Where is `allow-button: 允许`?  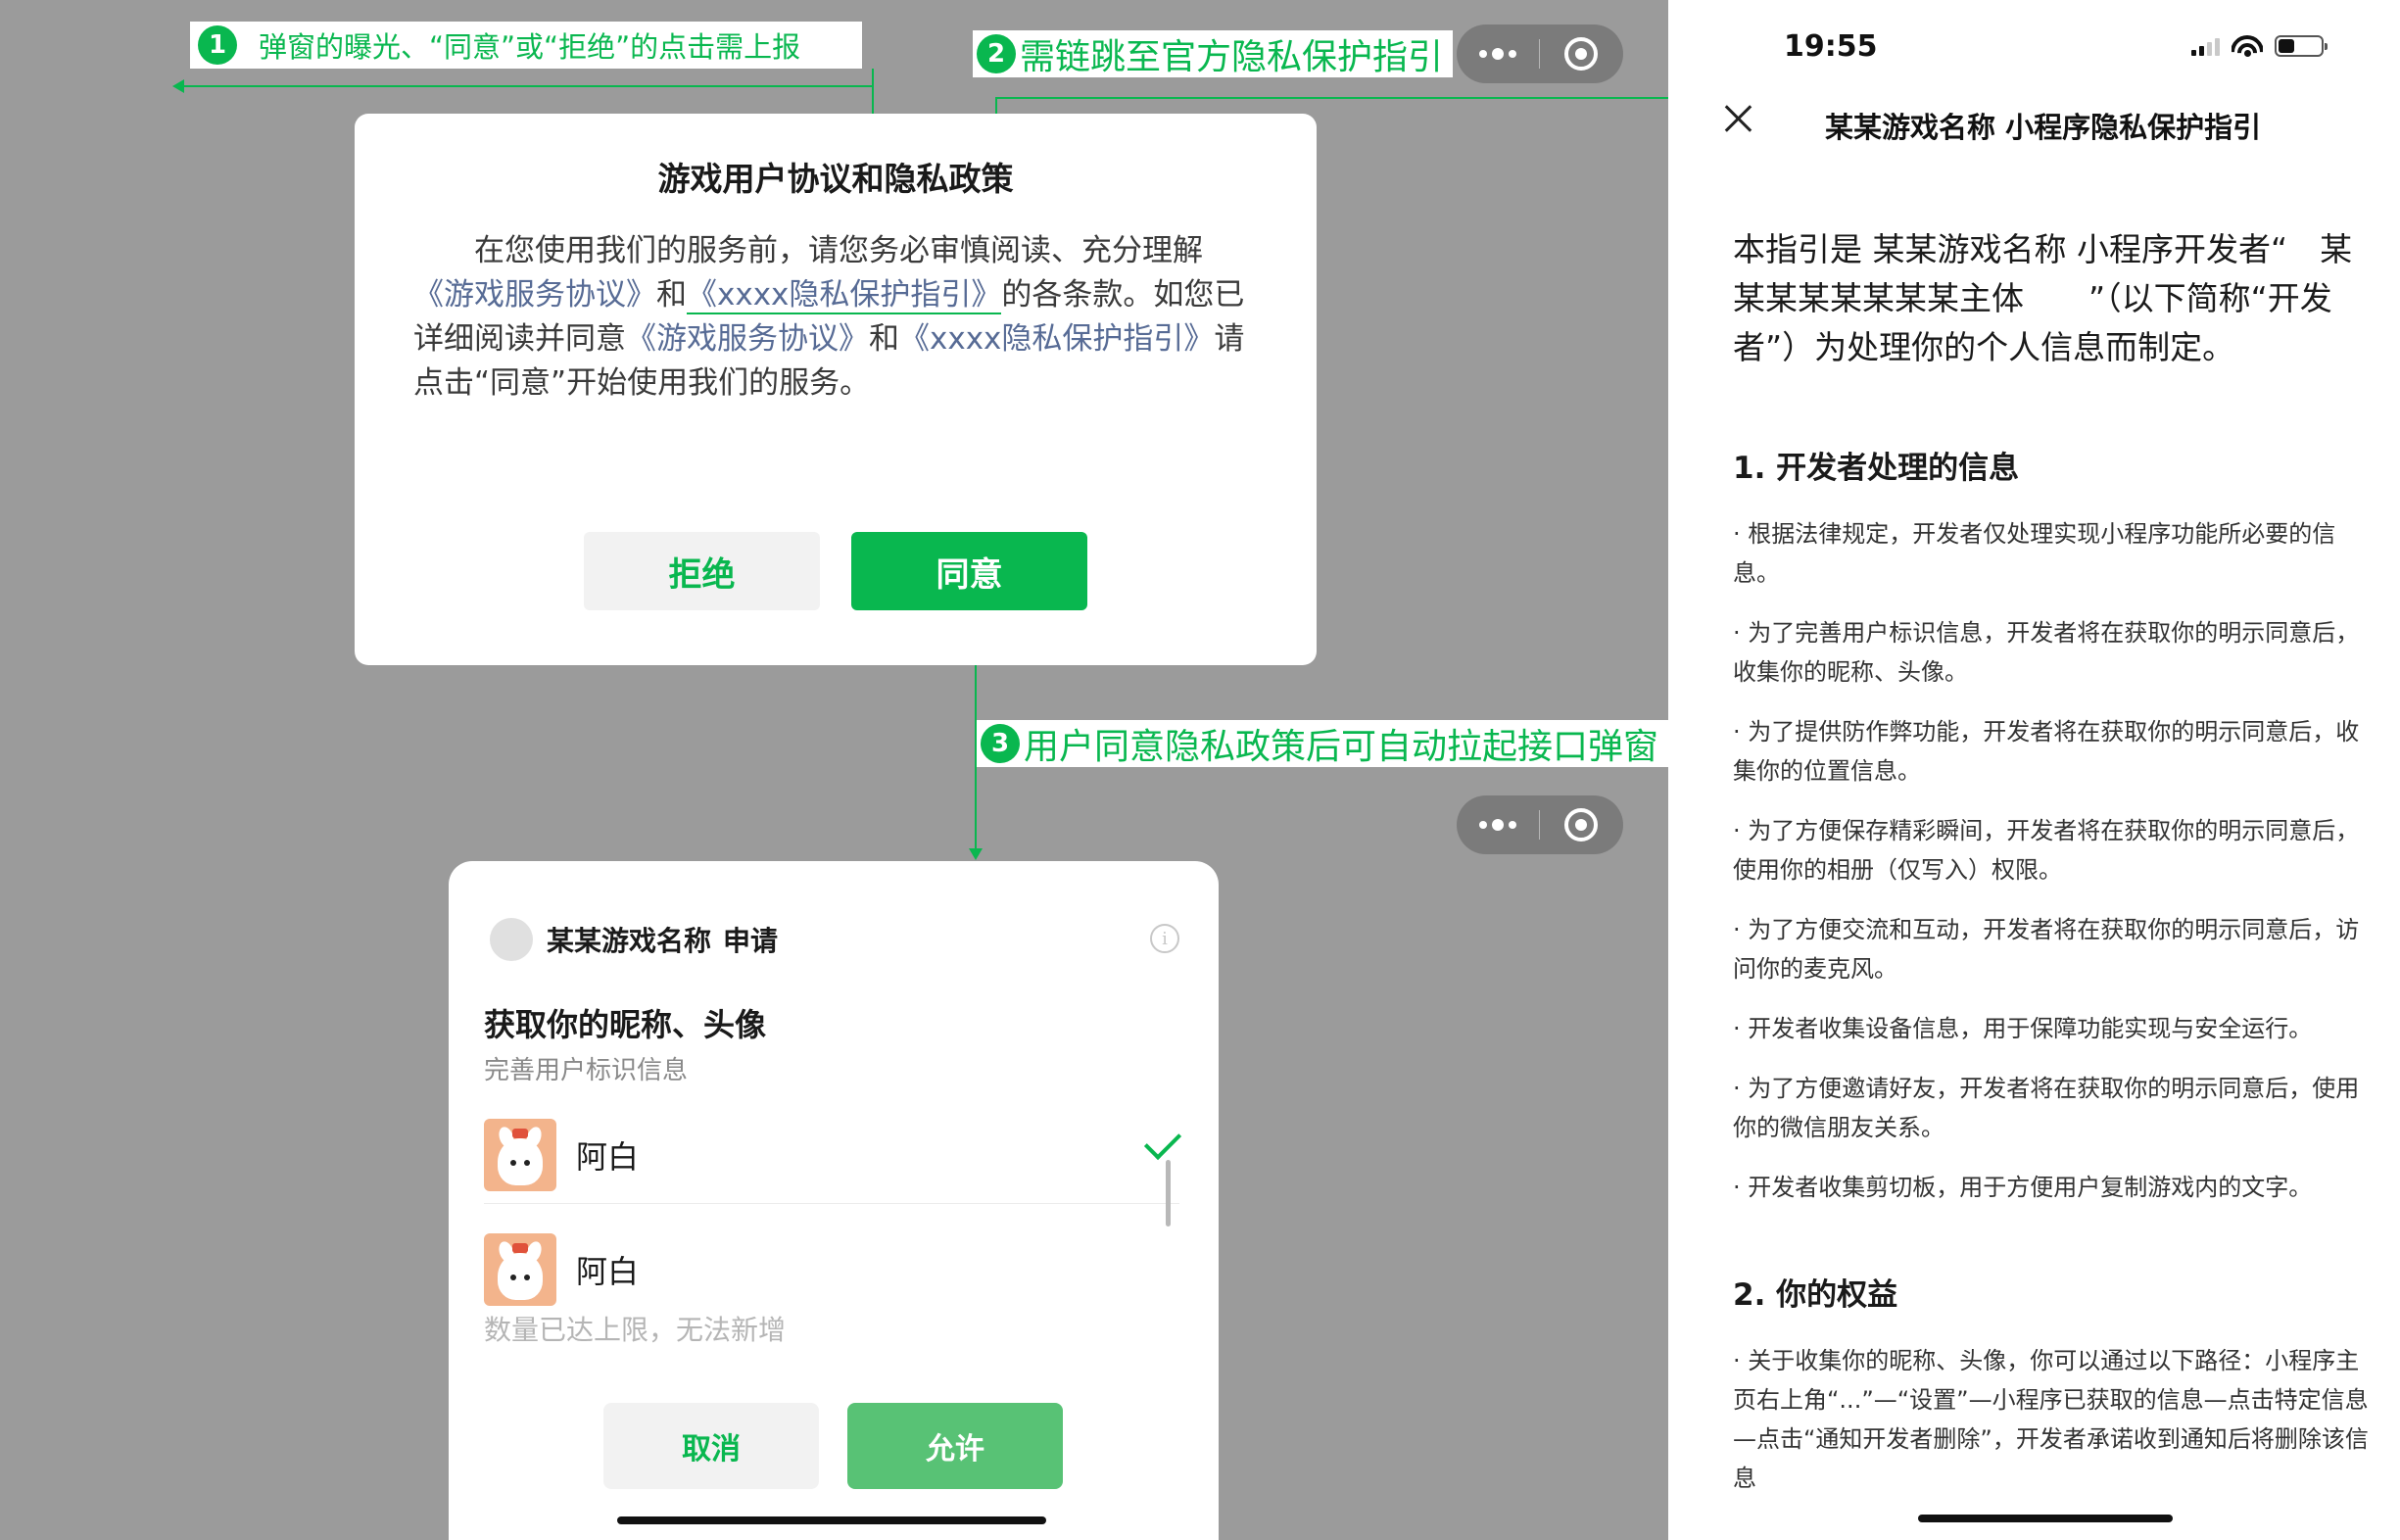
allow-button: 允许 is located at coordinates (955, 1446).